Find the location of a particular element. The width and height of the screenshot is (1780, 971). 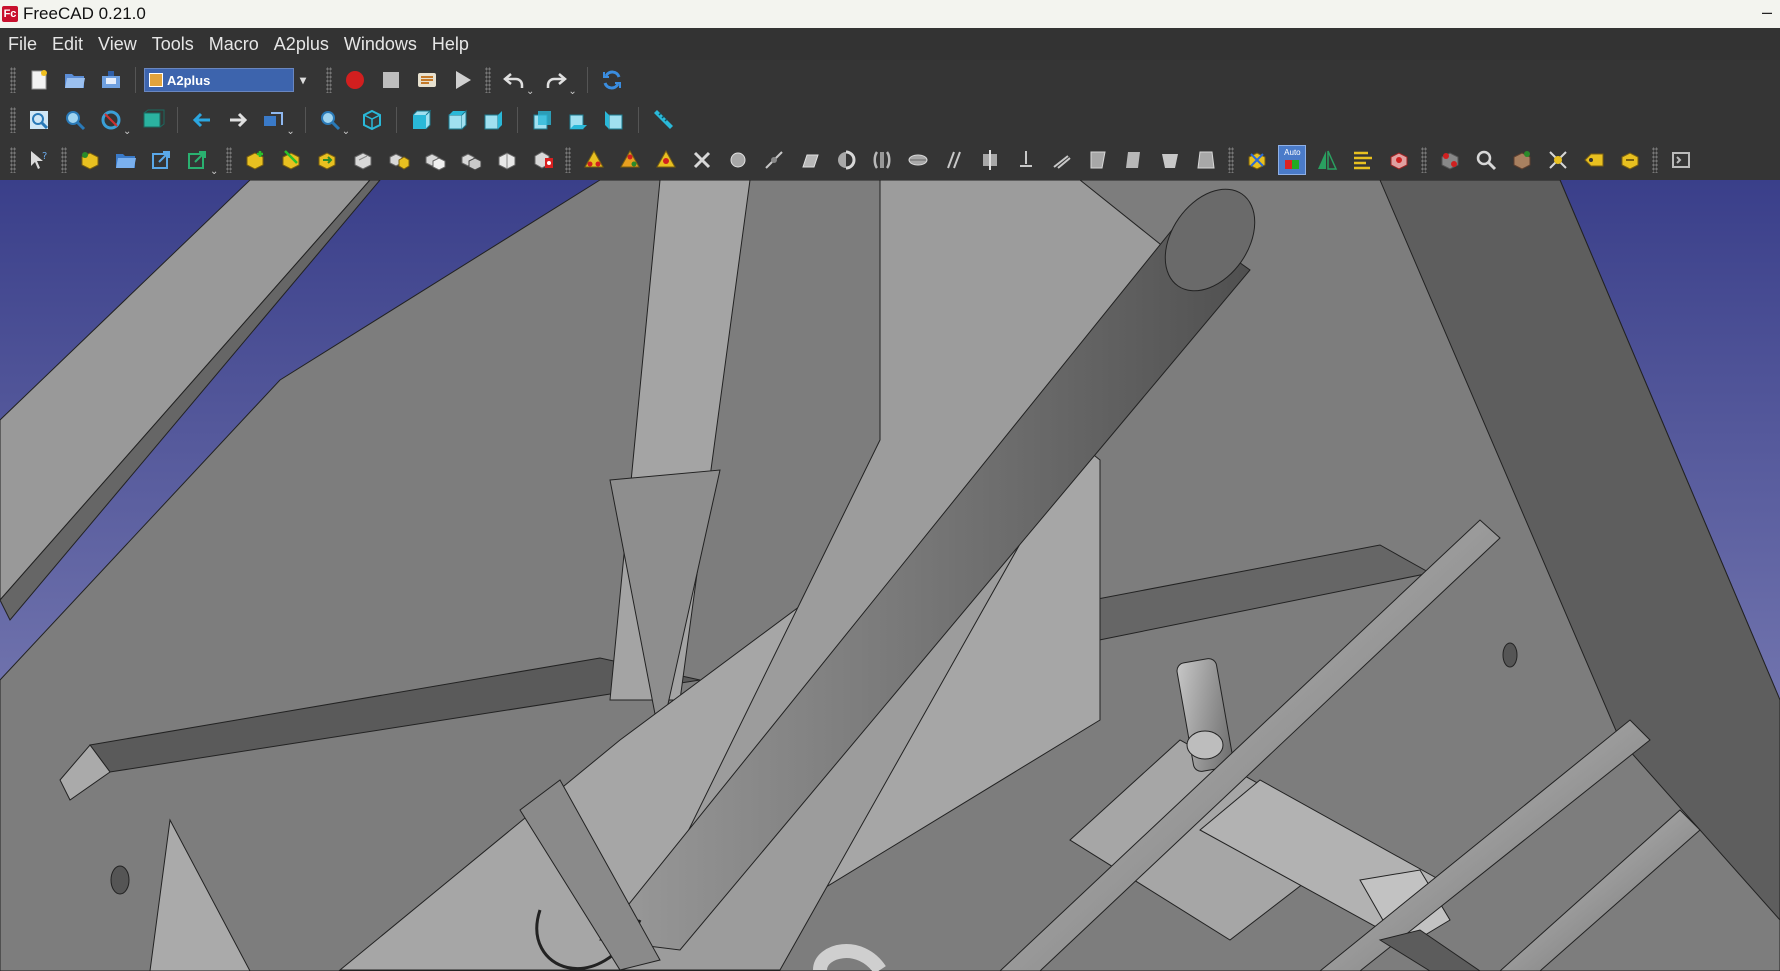

solve-icon is located at coordinates (291, 160).